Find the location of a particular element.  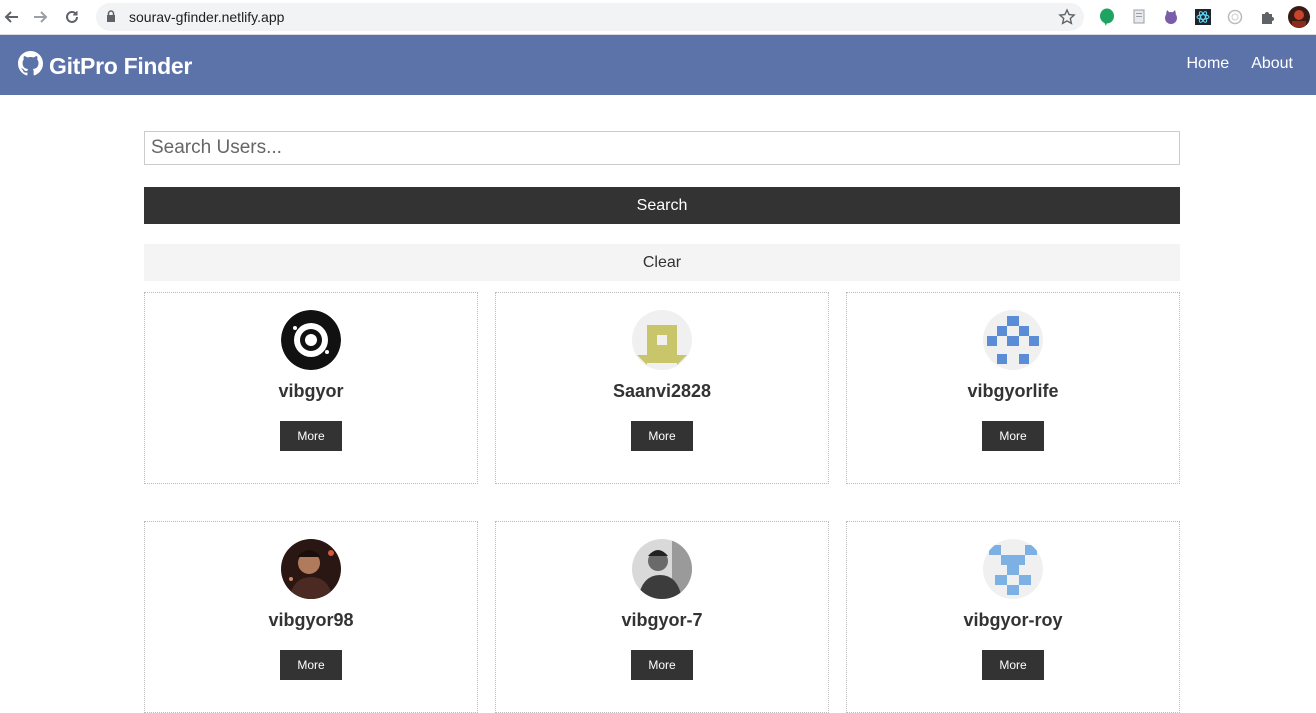

reload-button is located at coordinates (72, 17).